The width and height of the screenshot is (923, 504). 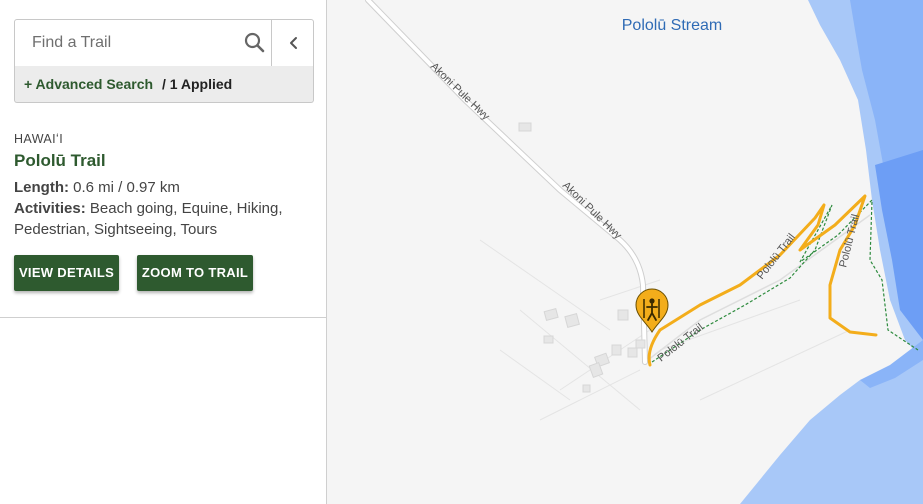 I want to click on filters-applied-count: / 1 Applied, so click(x=197, y=84).